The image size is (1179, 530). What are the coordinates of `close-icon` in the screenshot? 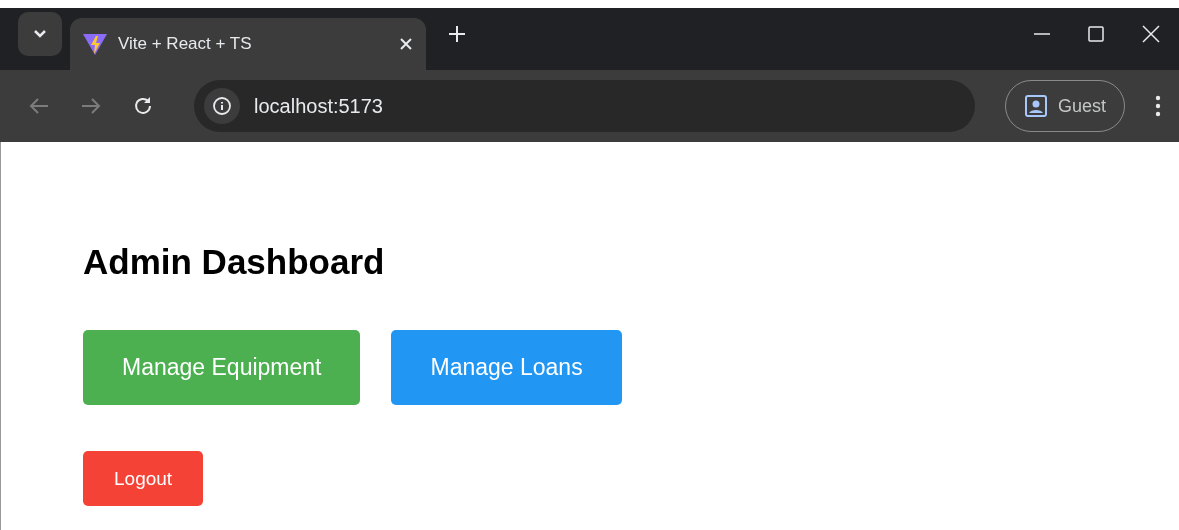 It's located at (406, 44).